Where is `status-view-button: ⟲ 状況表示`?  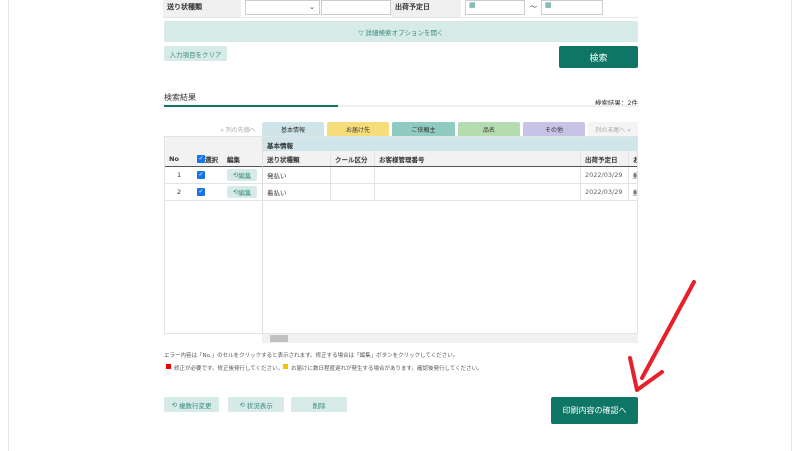
status-view-button: ⟲ 状況表示 is located at coordinates (256, 404).